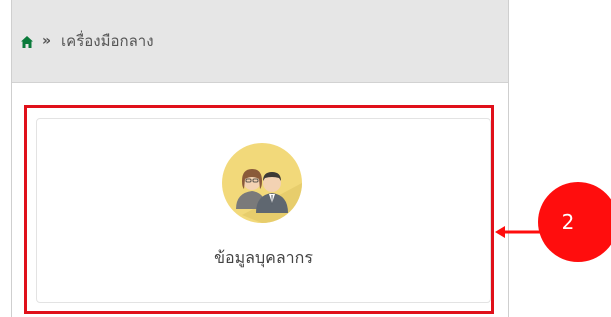 Image resolution: width=611 pixels, height=317 pixels. What do you see at coordinates (518, 232) in the screenshot?
I see `annotation-arrow` at bounding box center [518, 232].